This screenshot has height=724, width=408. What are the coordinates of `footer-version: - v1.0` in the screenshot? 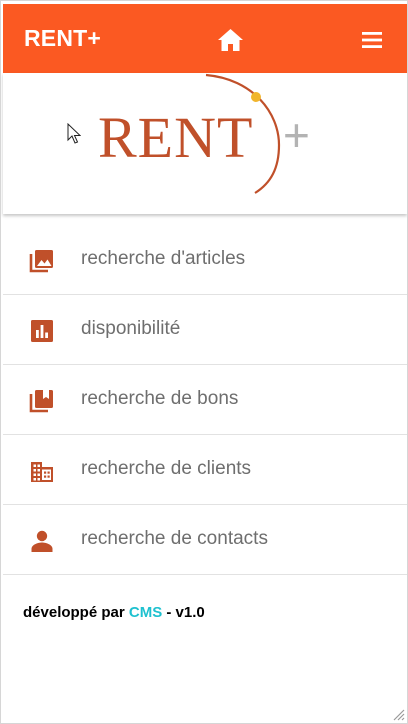 It's located at (183, 612).